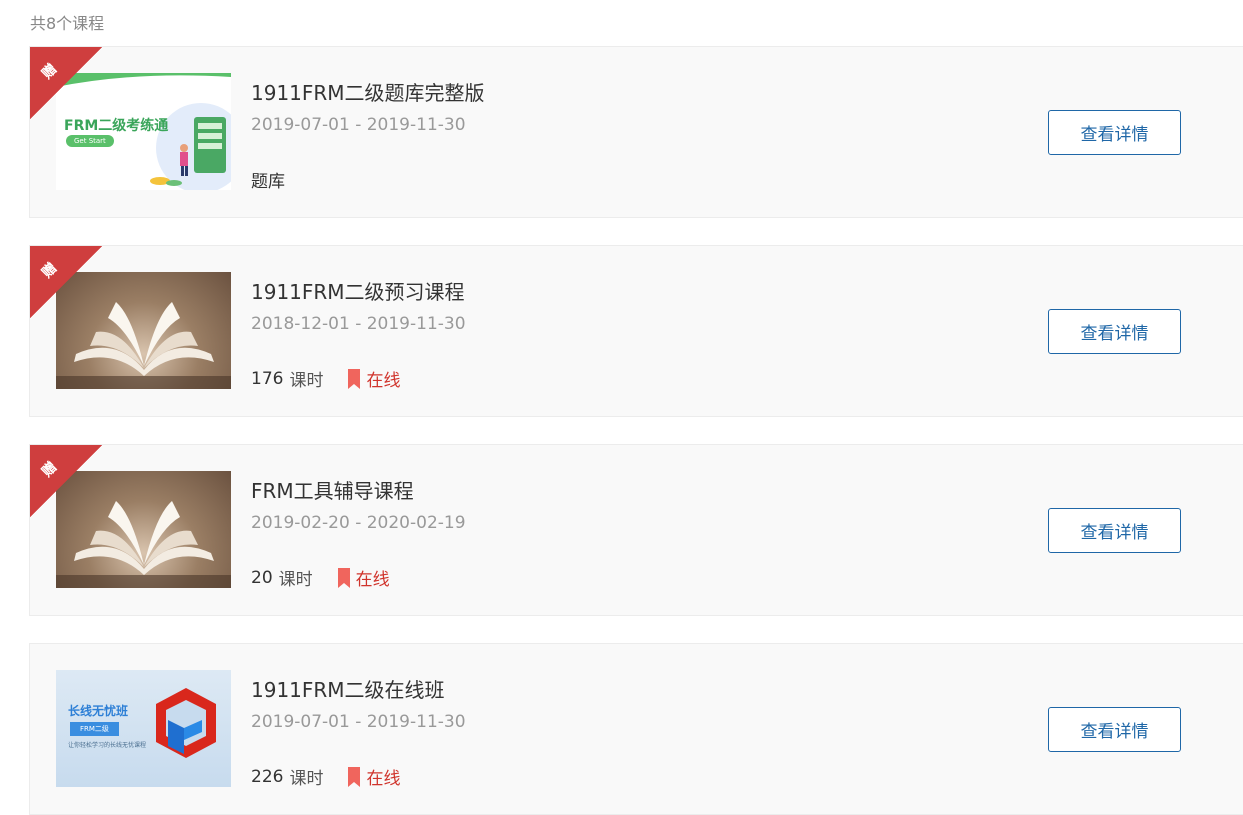 The image size is (1243, 815). Describe the element at coordinates (267, 776) in the screenshot. I see `lesson-count: 226` at that location.